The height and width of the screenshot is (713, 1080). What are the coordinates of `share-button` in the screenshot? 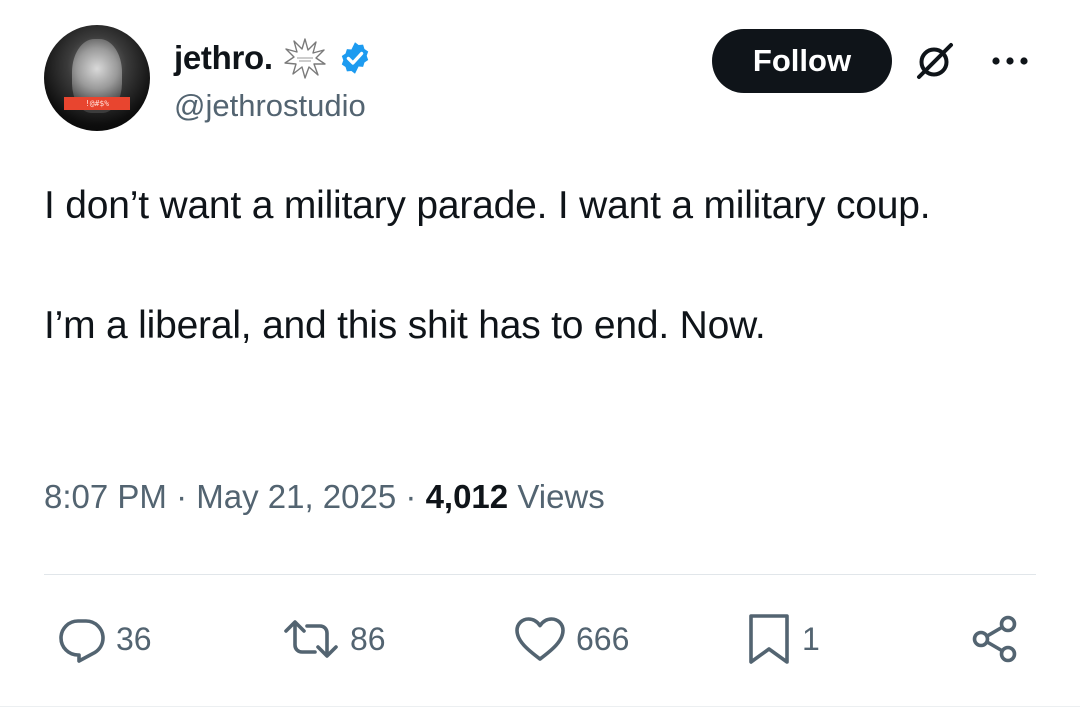 It's located at (995, 639).